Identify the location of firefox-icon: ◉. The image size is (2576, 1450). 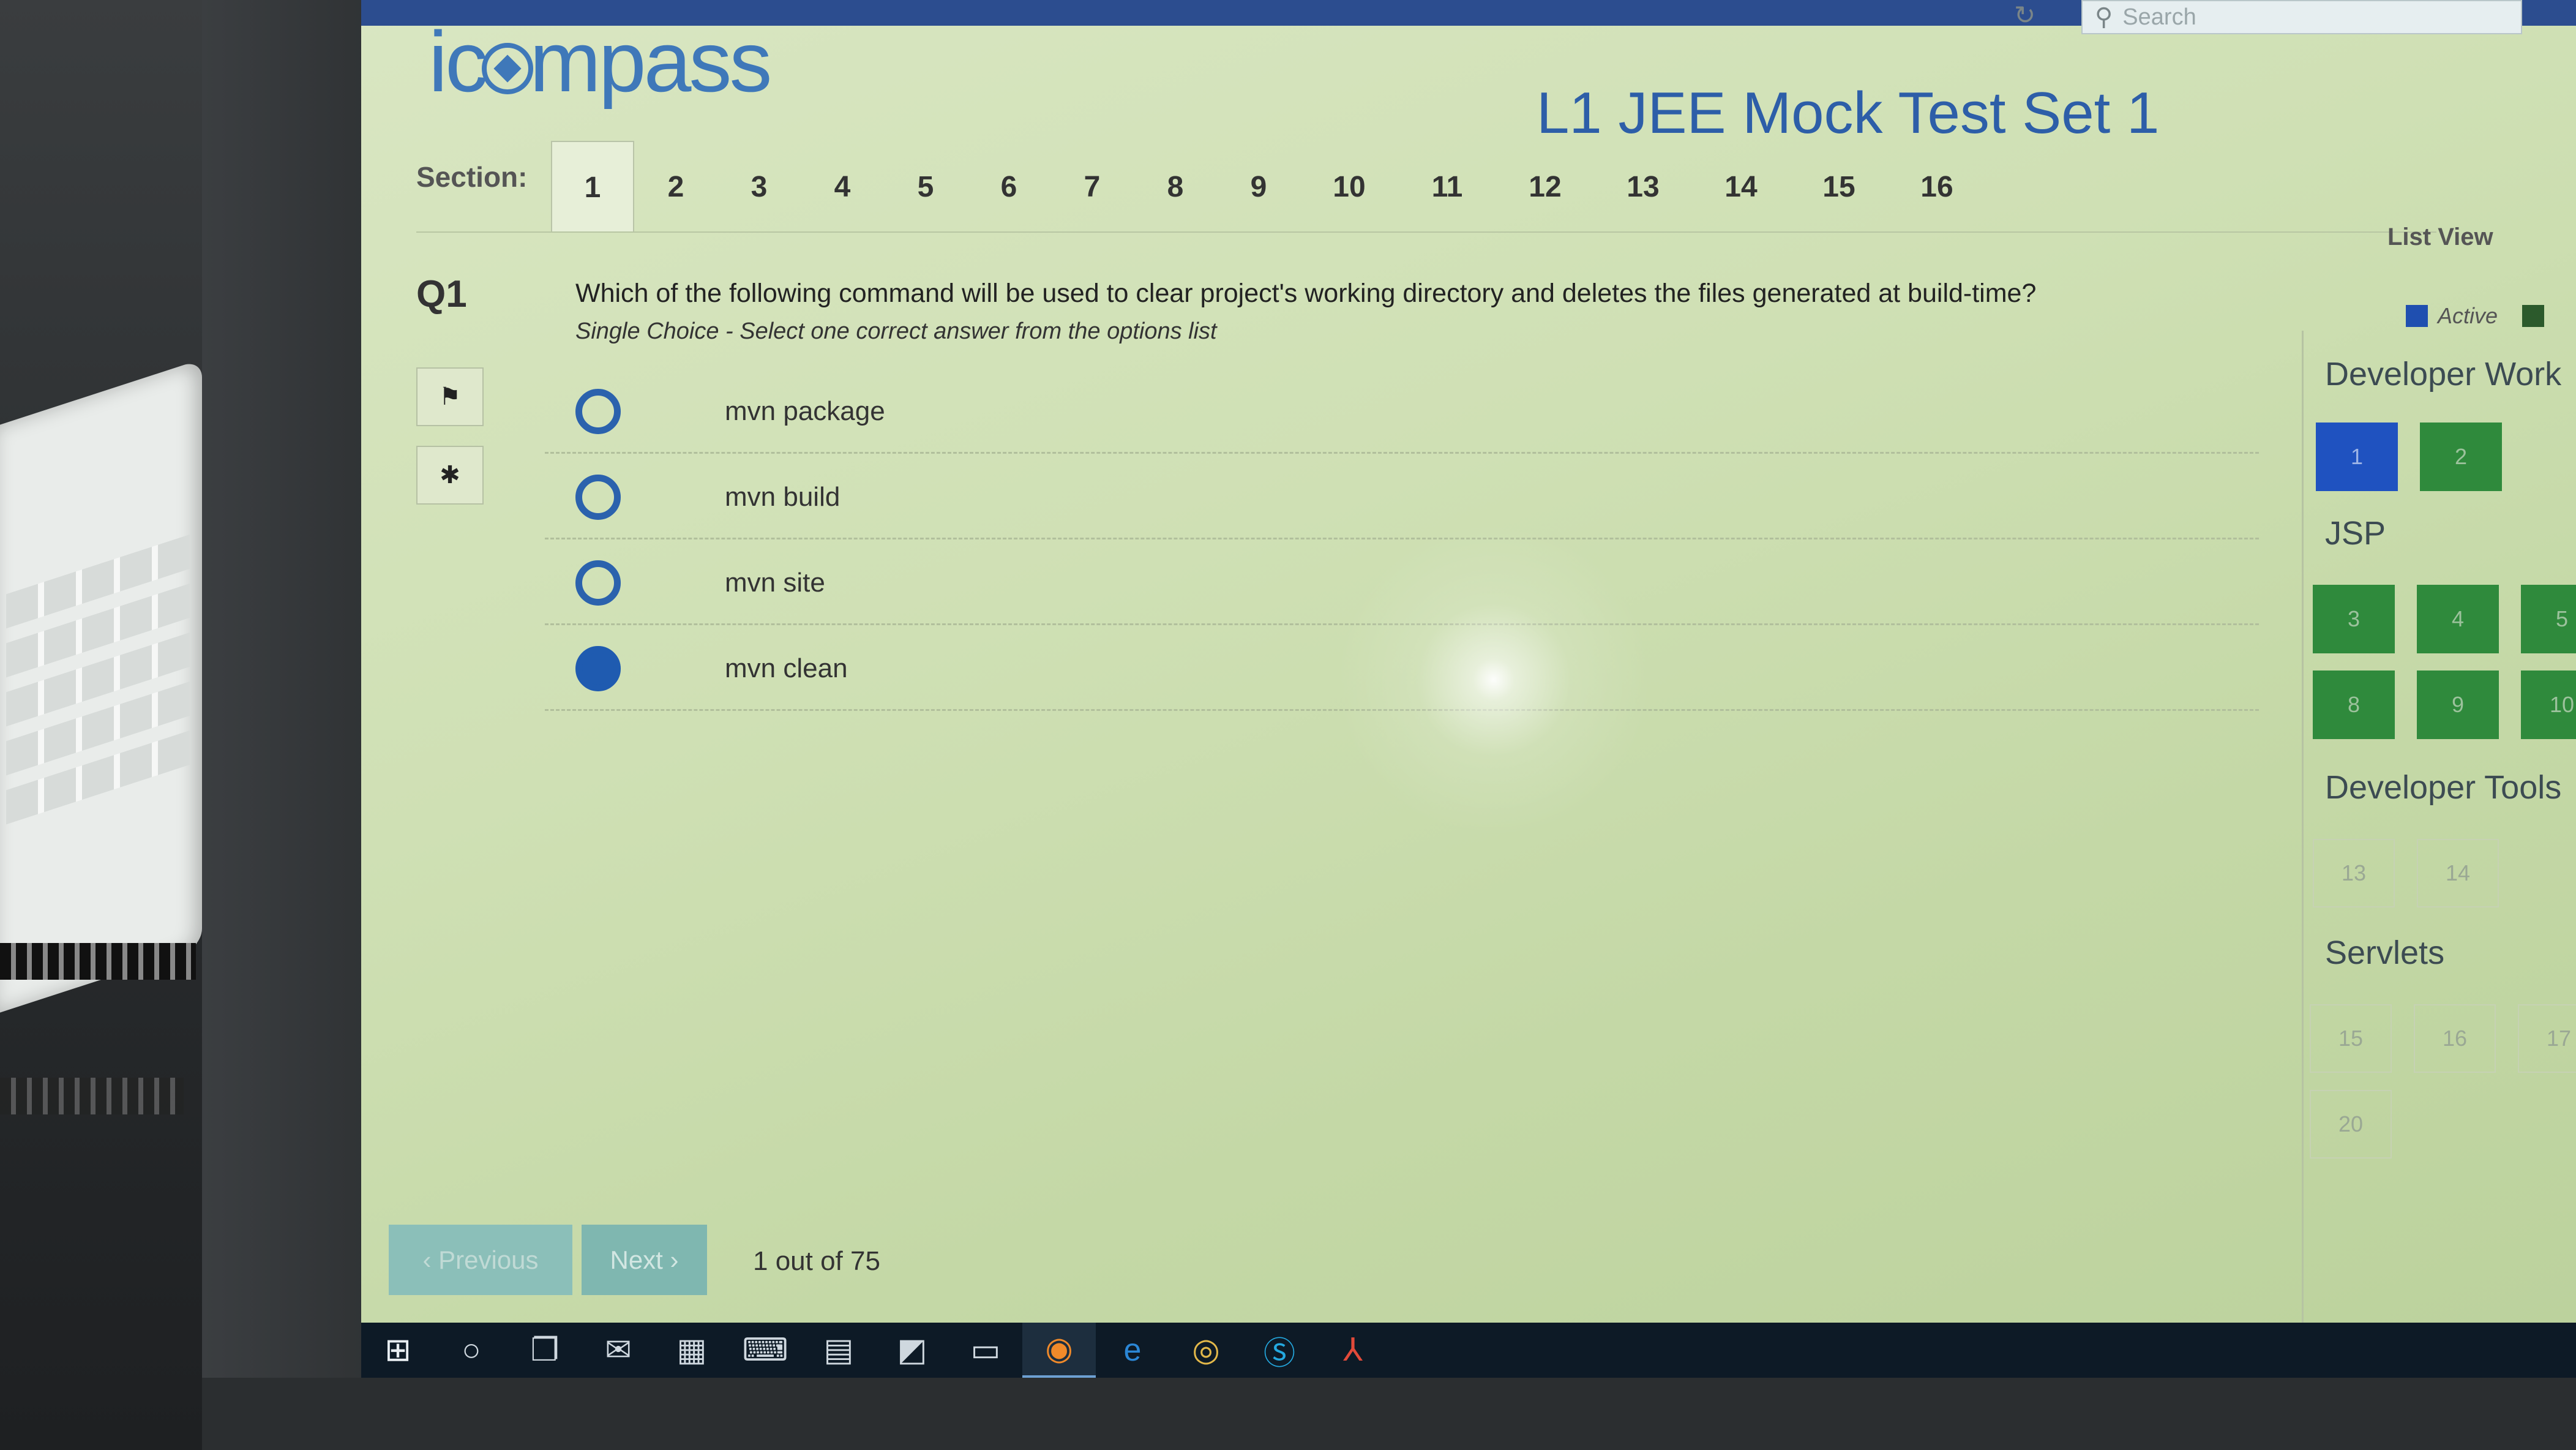
(1059, 1350).